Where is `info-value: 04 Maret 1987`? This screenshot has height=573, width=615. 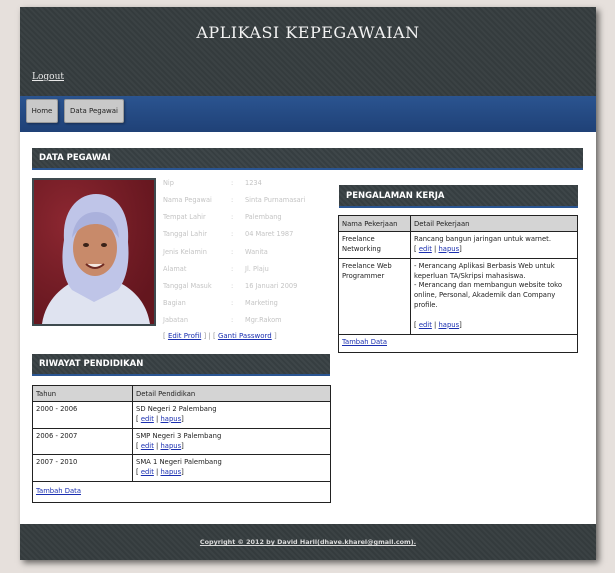
info-value: 04 Maret 1987 is located at coordinates (269, 234).